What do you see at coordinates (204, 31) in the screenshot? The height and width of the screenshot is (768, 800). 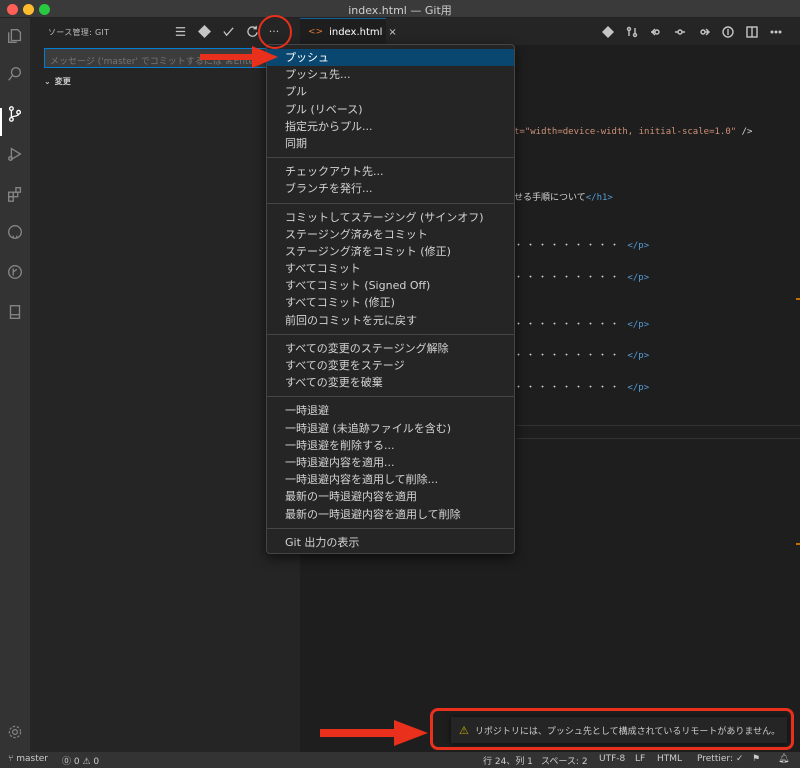 I see `git-actions-icon` at bounding box center [204, 31].